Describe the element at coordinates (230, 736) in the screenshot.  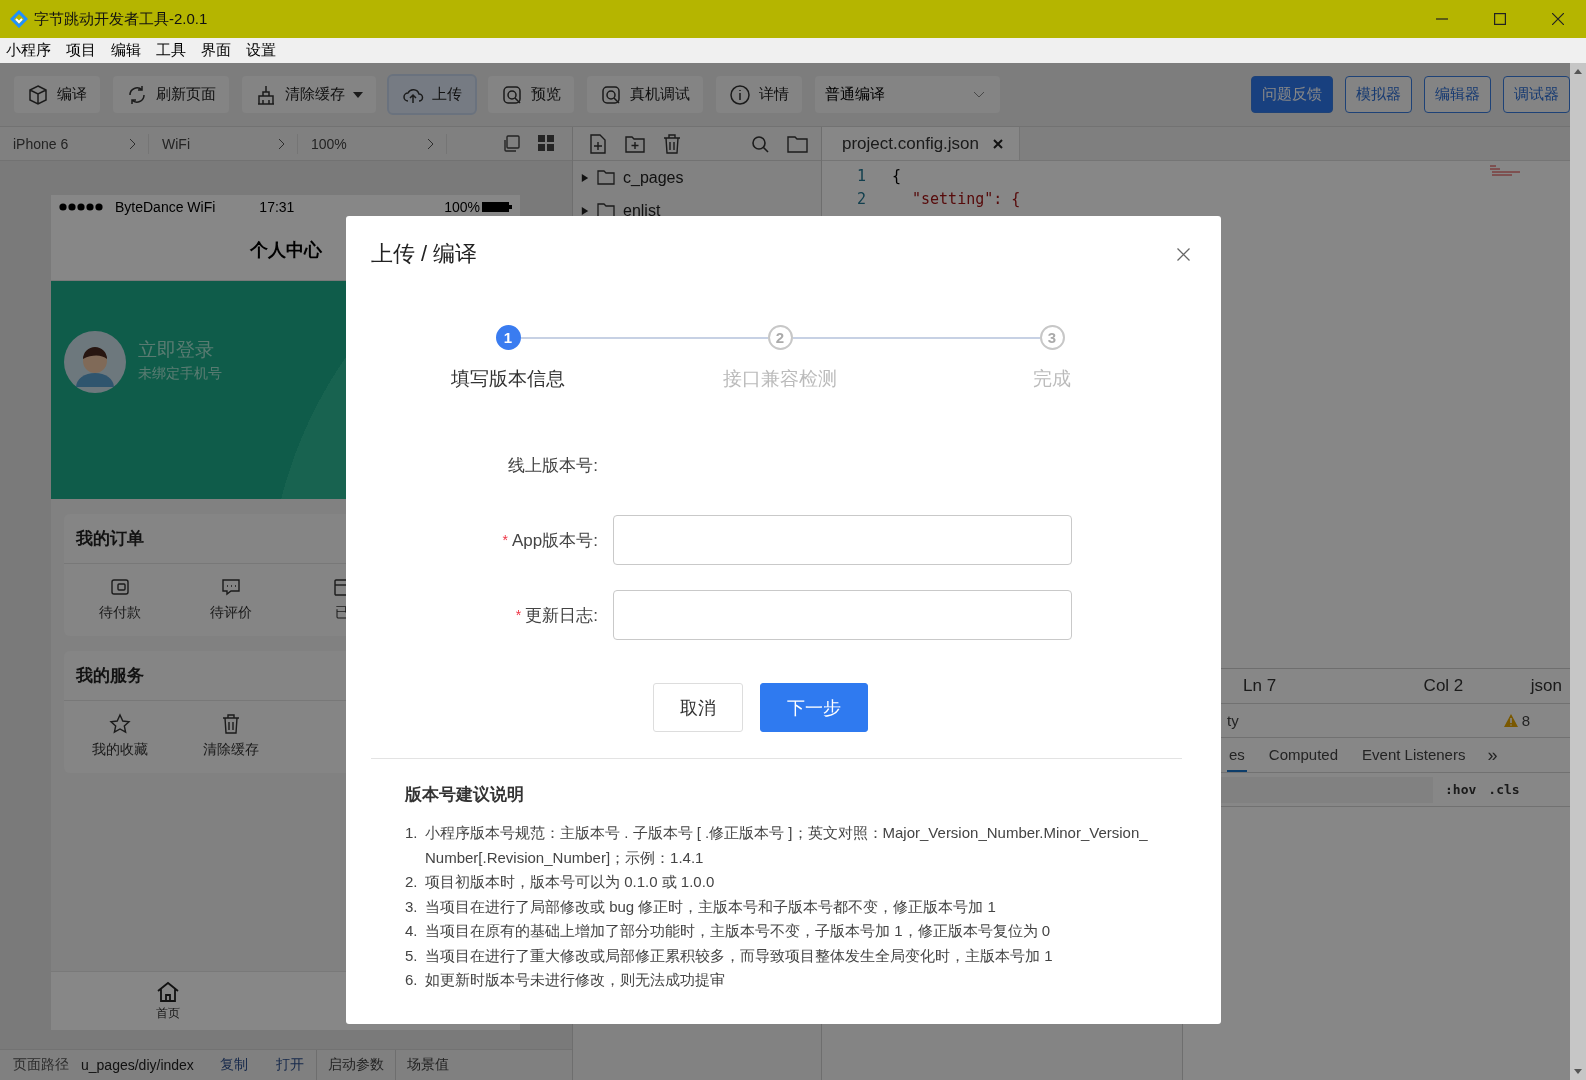
I see `shortcut-item: 清除缓存` at that location.